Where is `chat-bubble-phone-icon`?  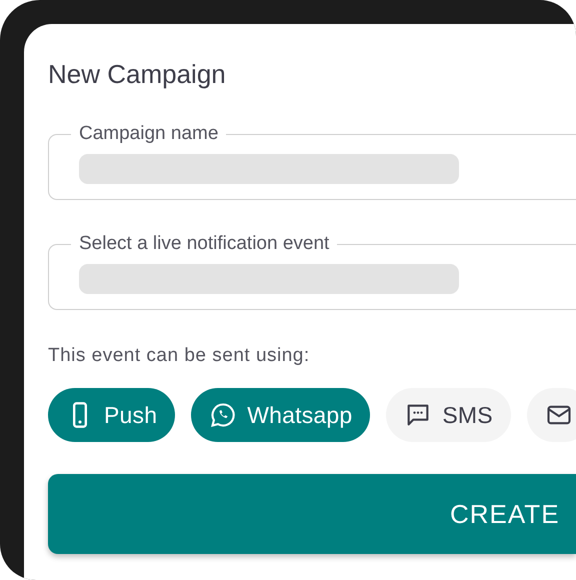
chat-bubble-phone-icon is located at coordinates (223, 415).